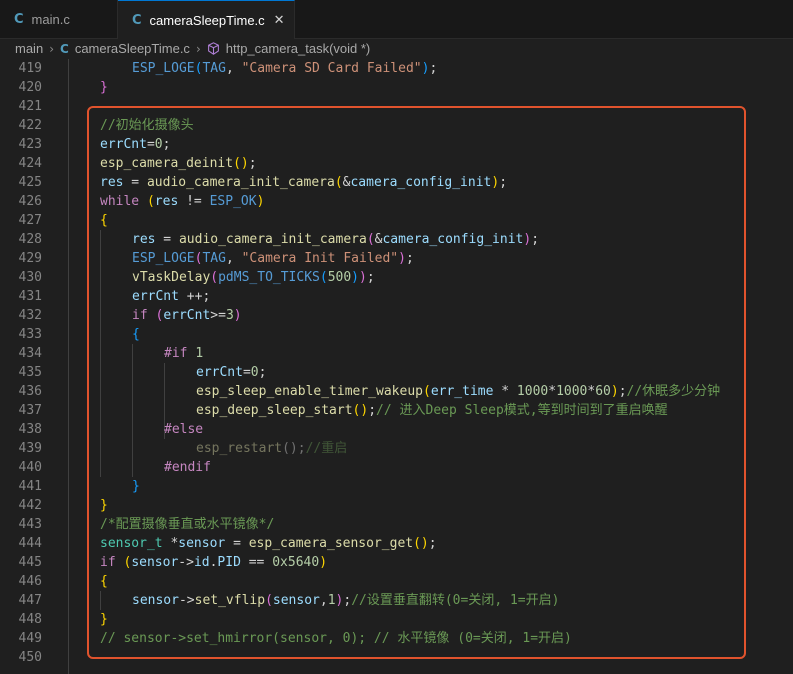 This screenshot has width=793, height=674. What do you see at coordinates (30, 258) in the screenshot?
I see `line-number: 429` at bounding box center [30, 258].